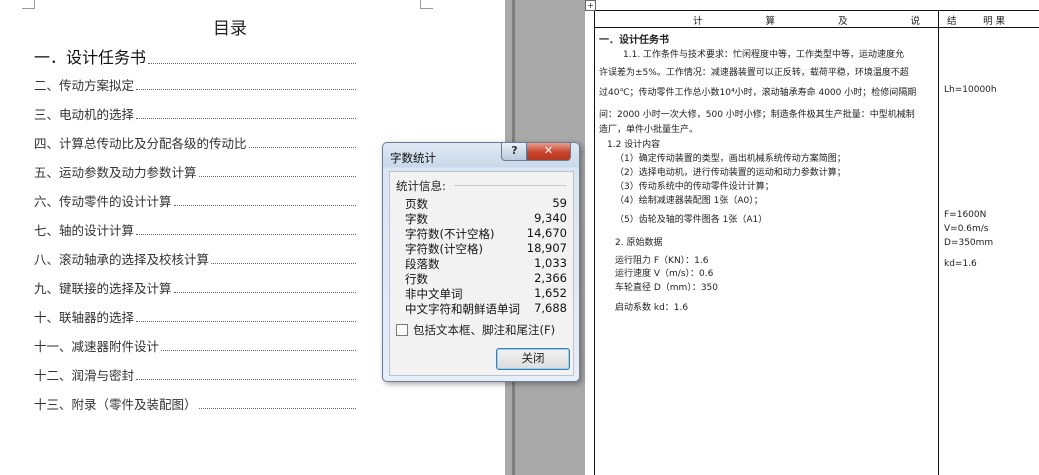 The width and height of the screenshot is (1039, 475). What do you see at coordinates (550, 308) in the screenshot?
I see `stat-value: 7,688` at bounding box center [550, 308].